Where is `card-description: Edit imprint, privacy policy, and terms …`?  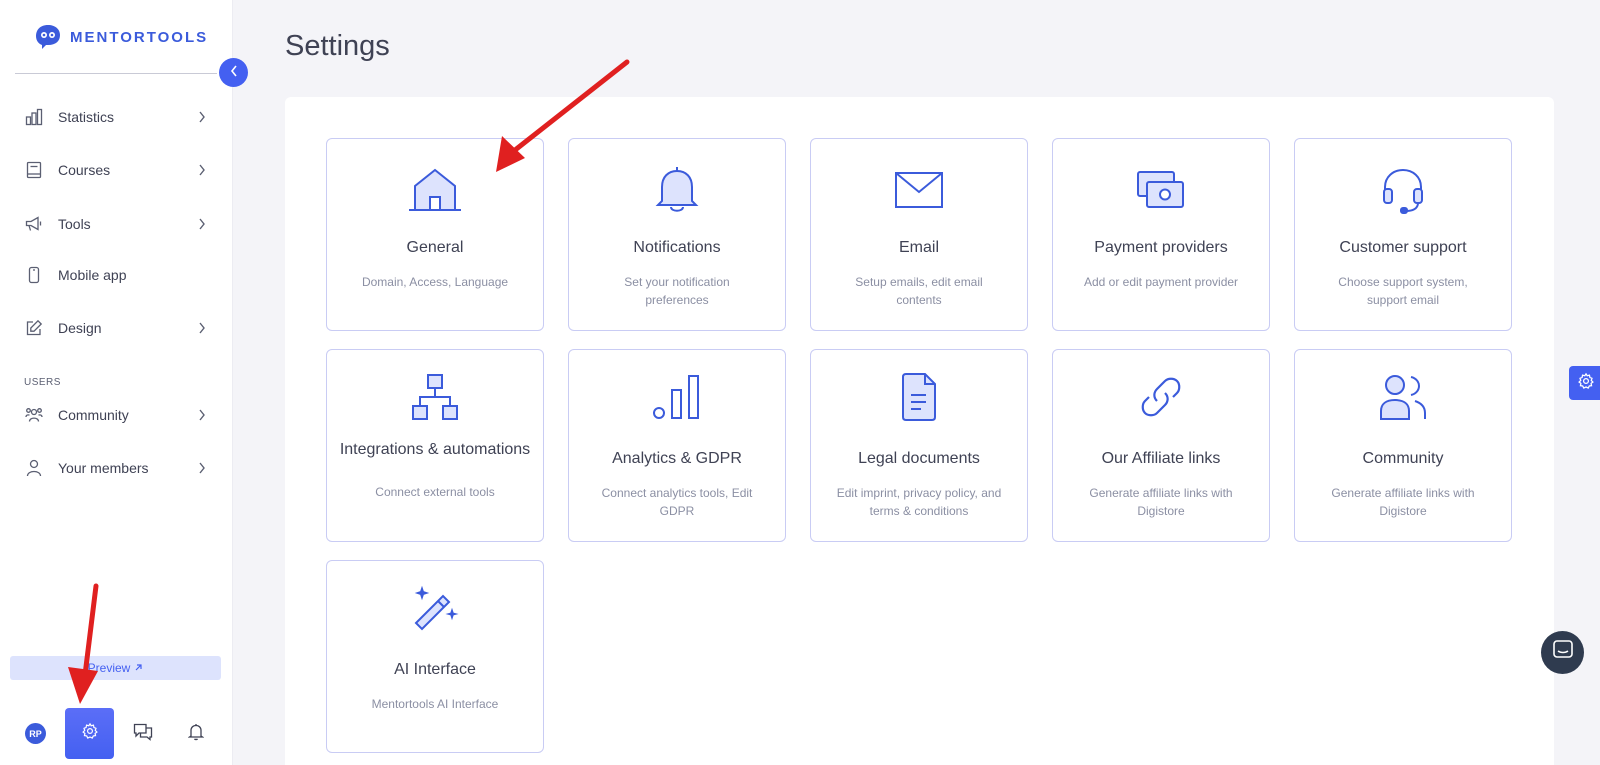
card-description: Edit imprint, privacy policy, and terms … is located at coordinates (919, 502).